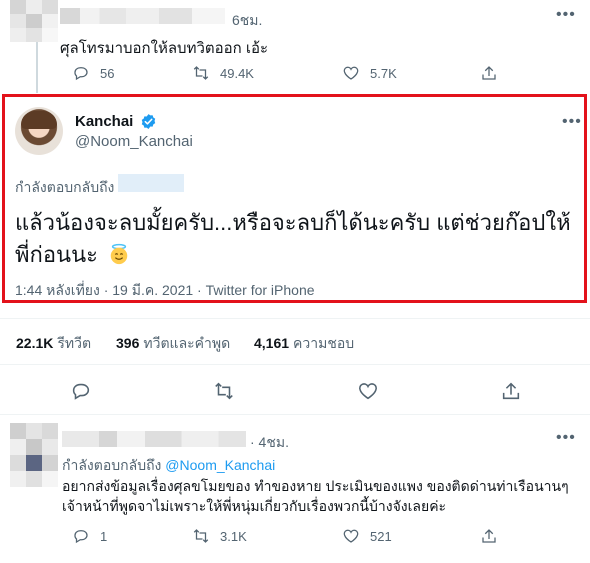 The height and width of the screenshot is (563, 590). Describe the element at coordinates (35, 343) in the screenshot. I see `retweets-count: 22.1K` at that location.